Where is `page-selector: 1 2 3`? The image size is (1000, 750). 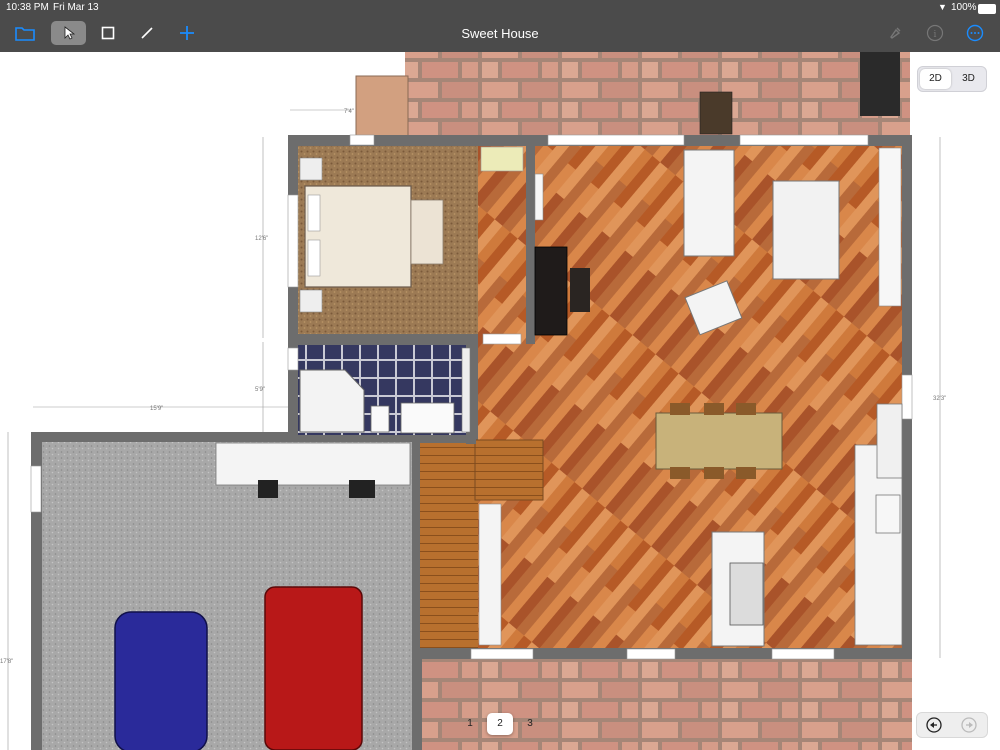
page-selector: 1 2 3 is located at coordinates (500, 724).